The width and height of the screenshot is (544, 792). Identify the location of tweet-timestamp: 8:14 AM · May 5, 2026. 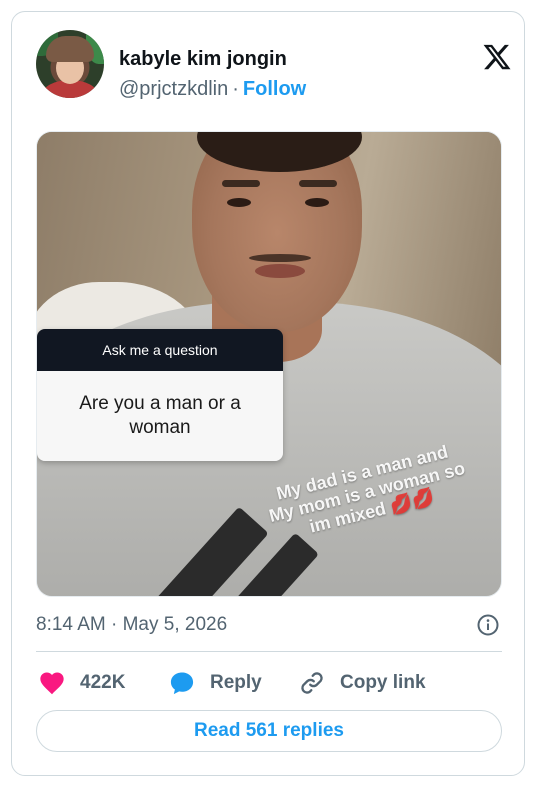
(131, 625).